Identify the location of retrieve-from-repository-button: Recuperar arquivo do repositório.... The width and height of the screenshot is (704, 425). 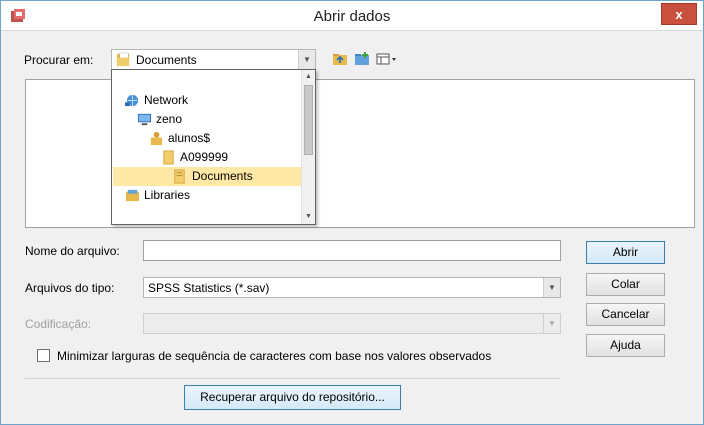
(292, 397).